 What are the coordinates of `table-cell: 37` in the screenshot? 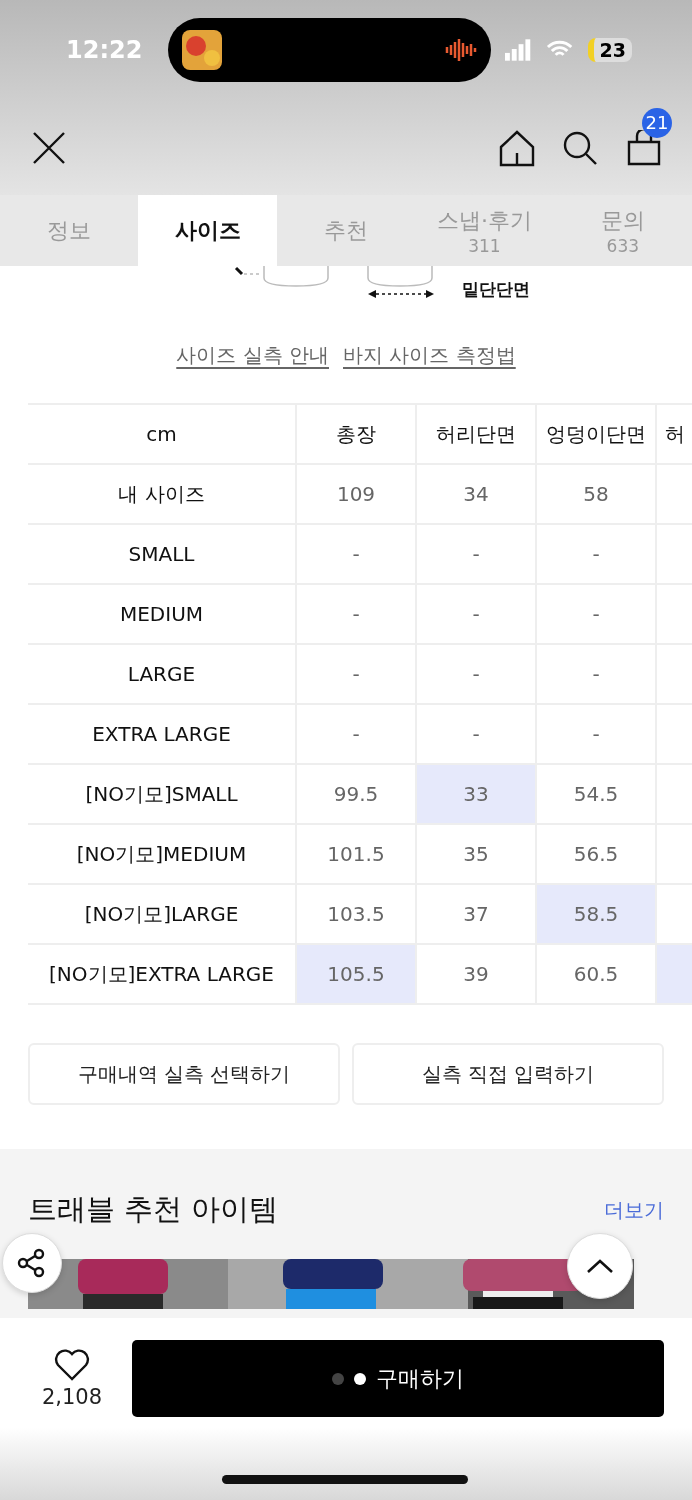 It's located at (475, 915).